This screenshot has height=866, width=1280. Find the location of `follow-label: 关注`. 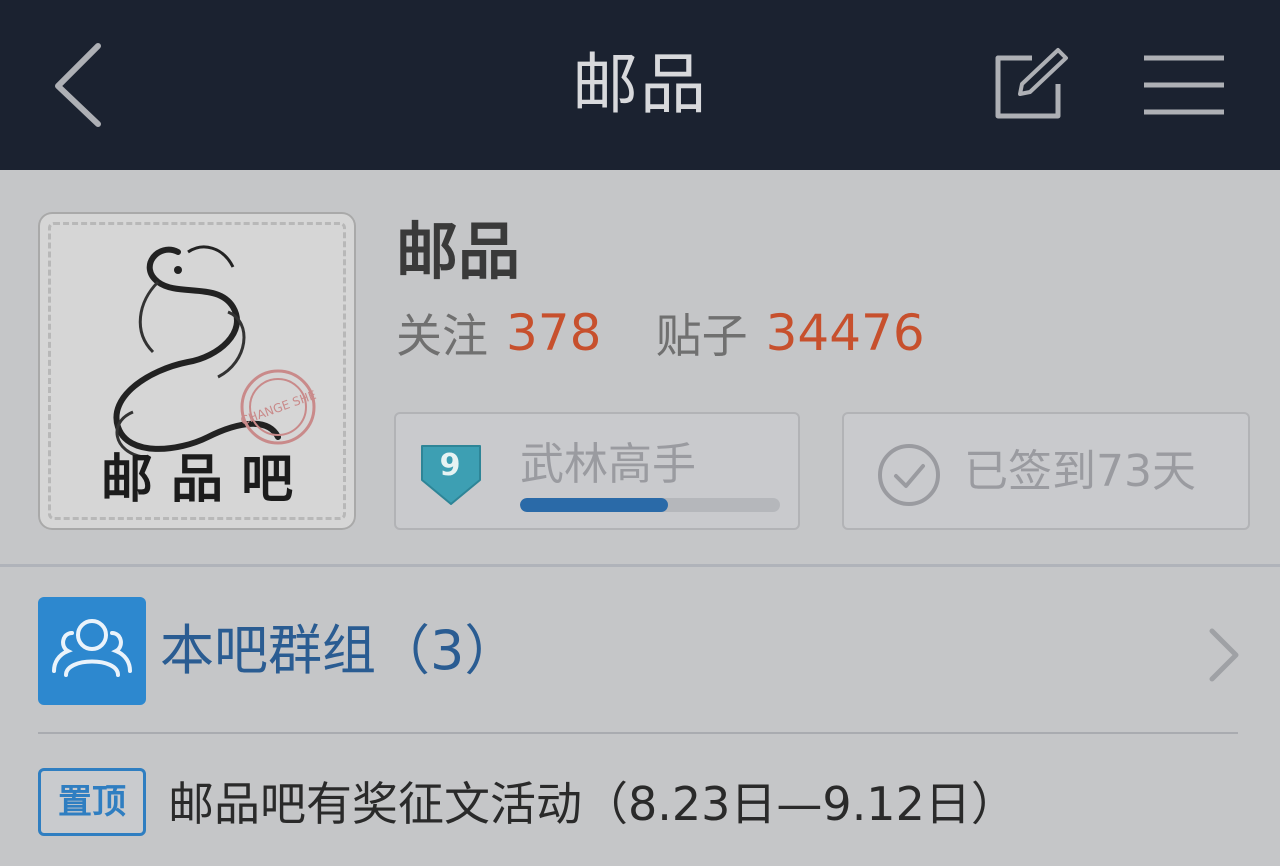

follow-label: 关注 is located at coordinates (442, 336).